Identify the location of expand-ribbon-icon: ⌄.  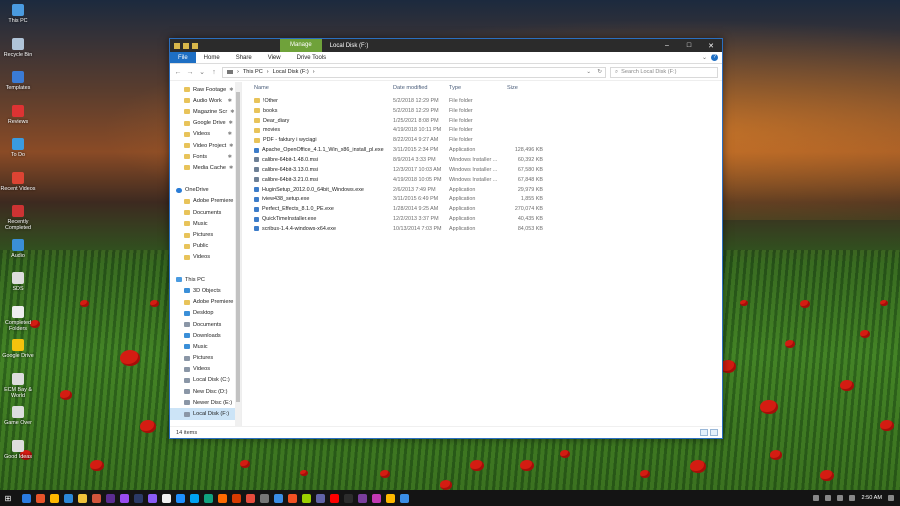
(704, 57).